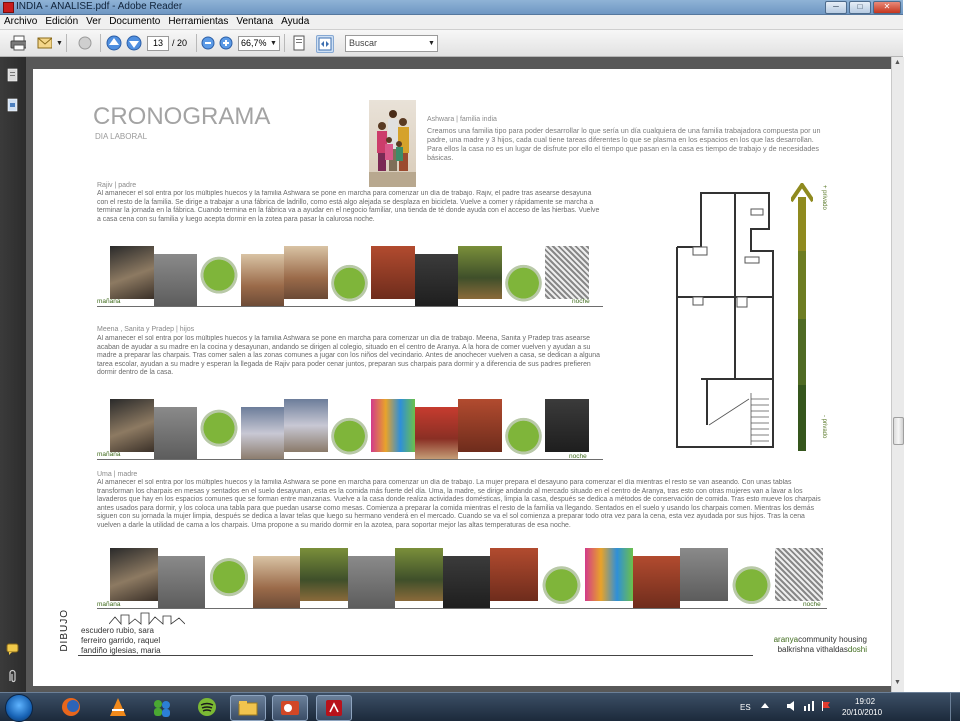 The image size is (960, 722). I want to click on start-button, so click(19, 708).